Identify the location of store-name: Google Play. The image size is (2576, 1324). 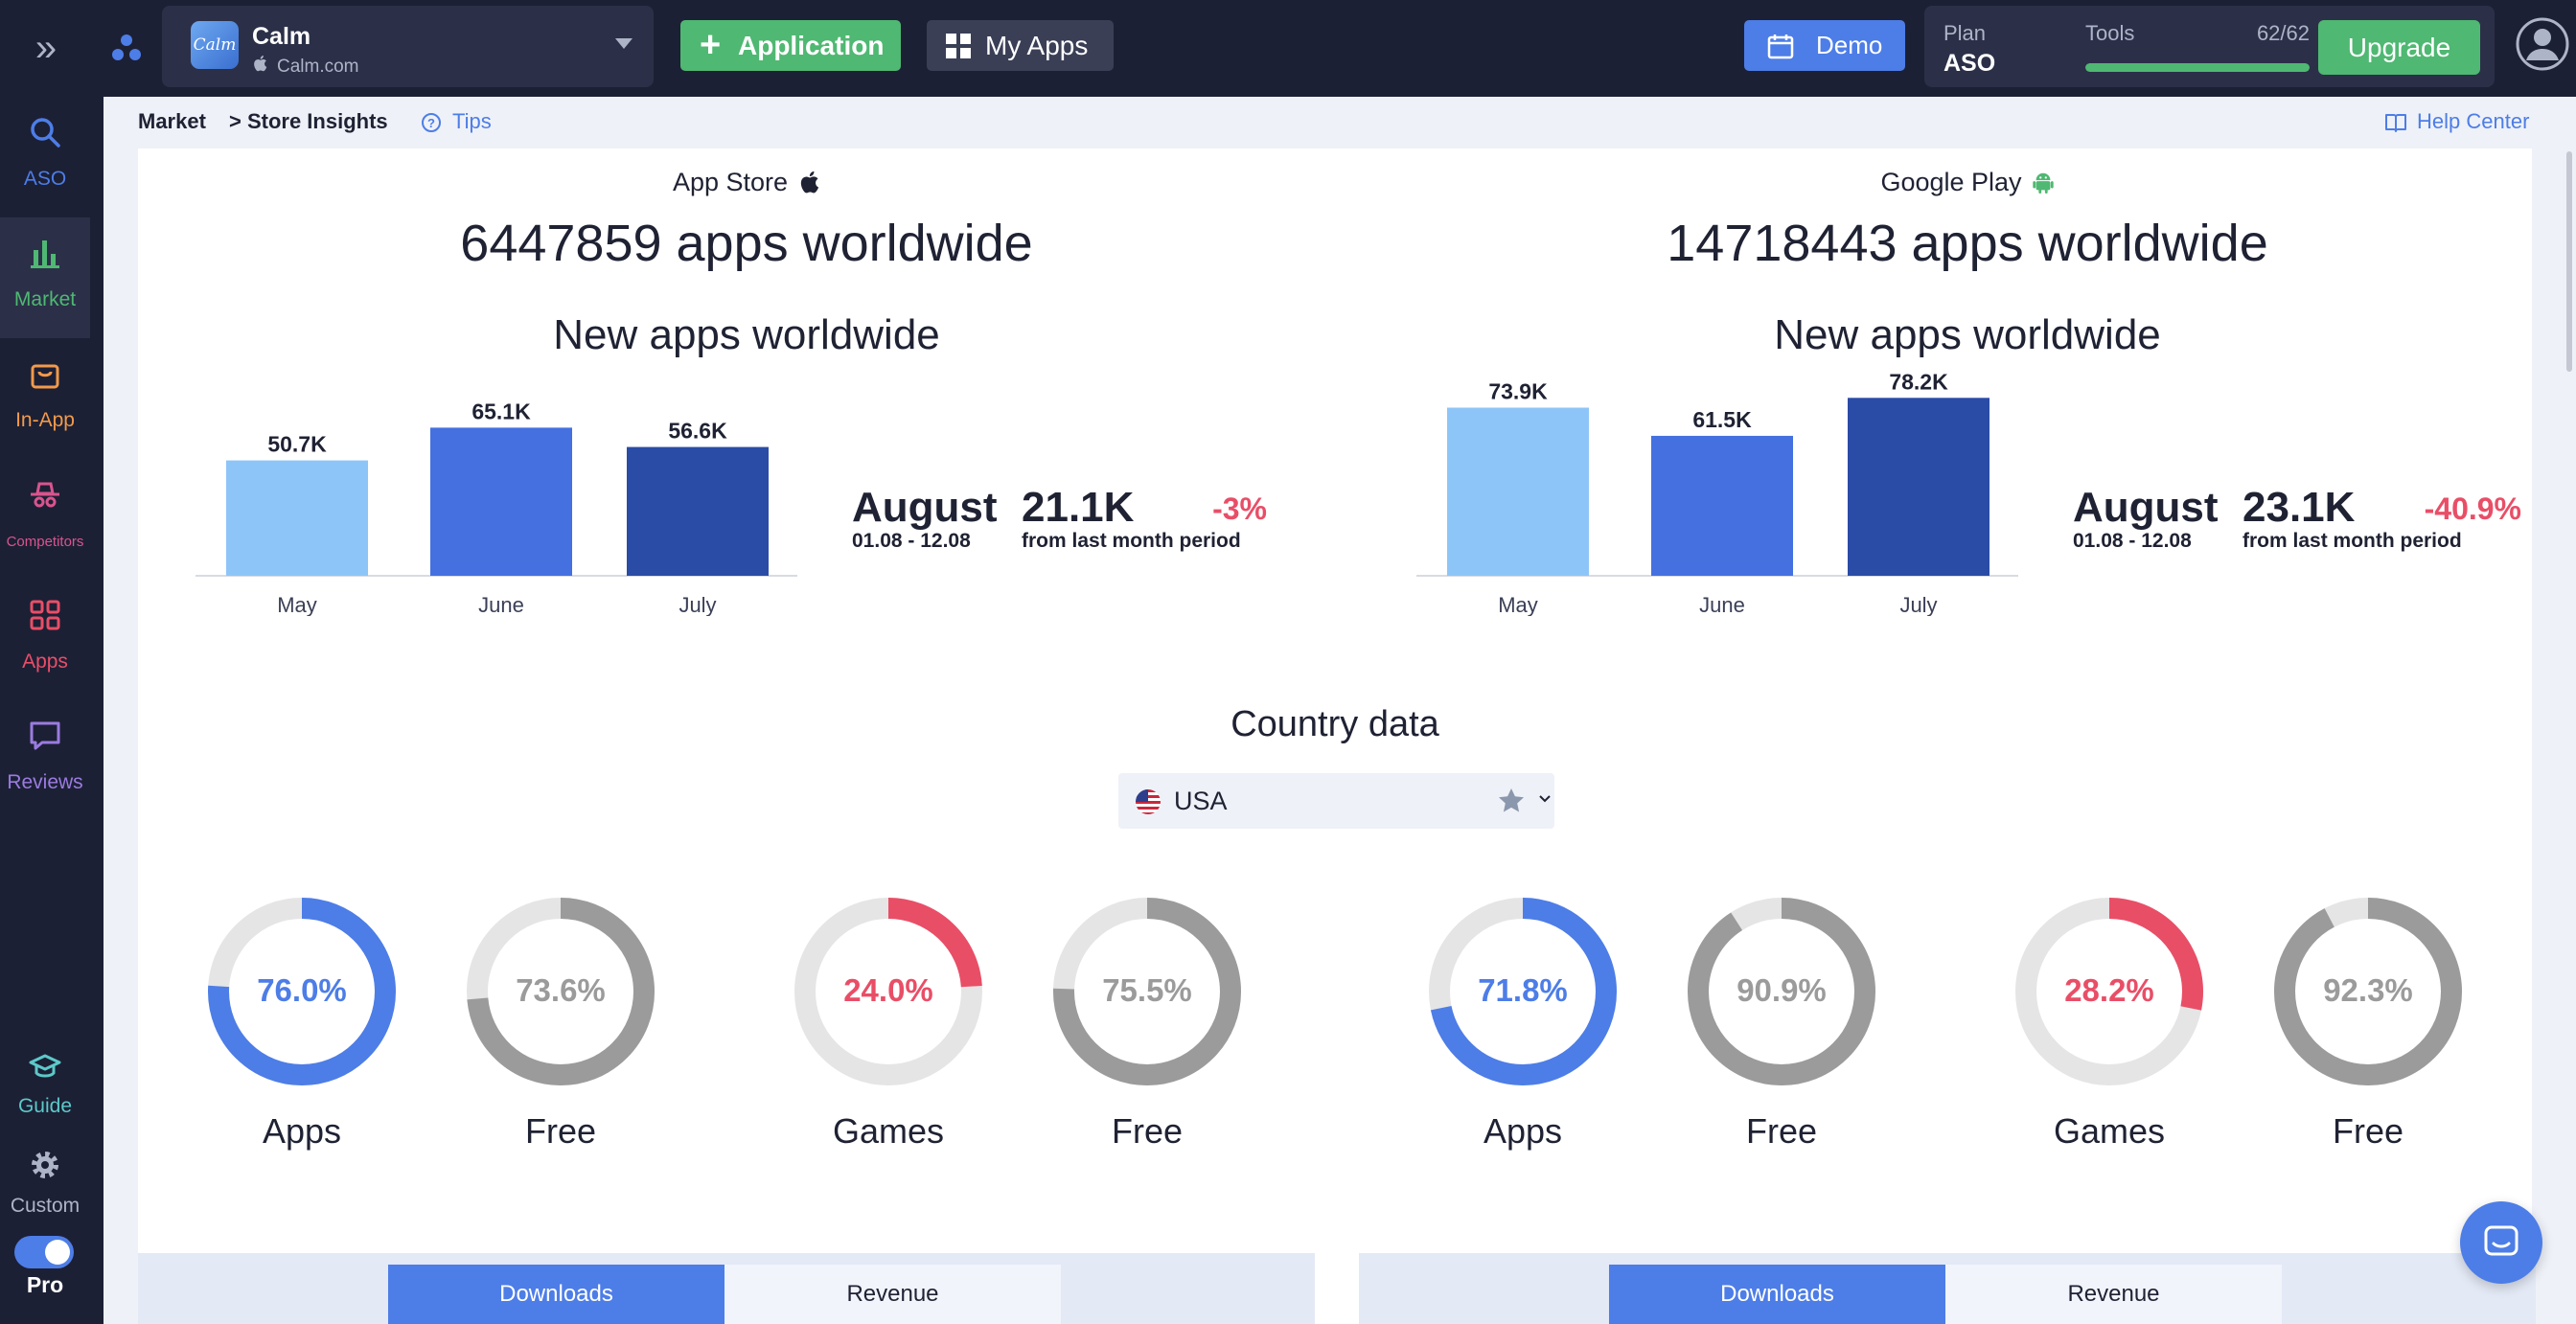
(1951, 182).